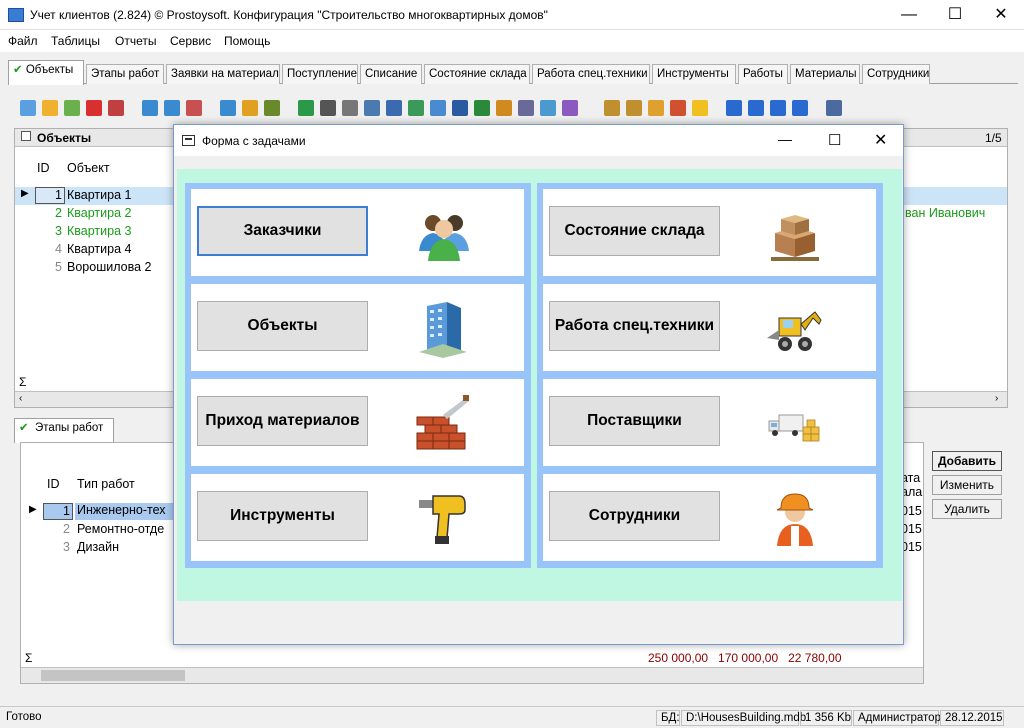  What do you see at coordinates (634, 231) in the screenshot?
I see `warehouse-state-button: Состояние склада` at bounding box center [634, 231].